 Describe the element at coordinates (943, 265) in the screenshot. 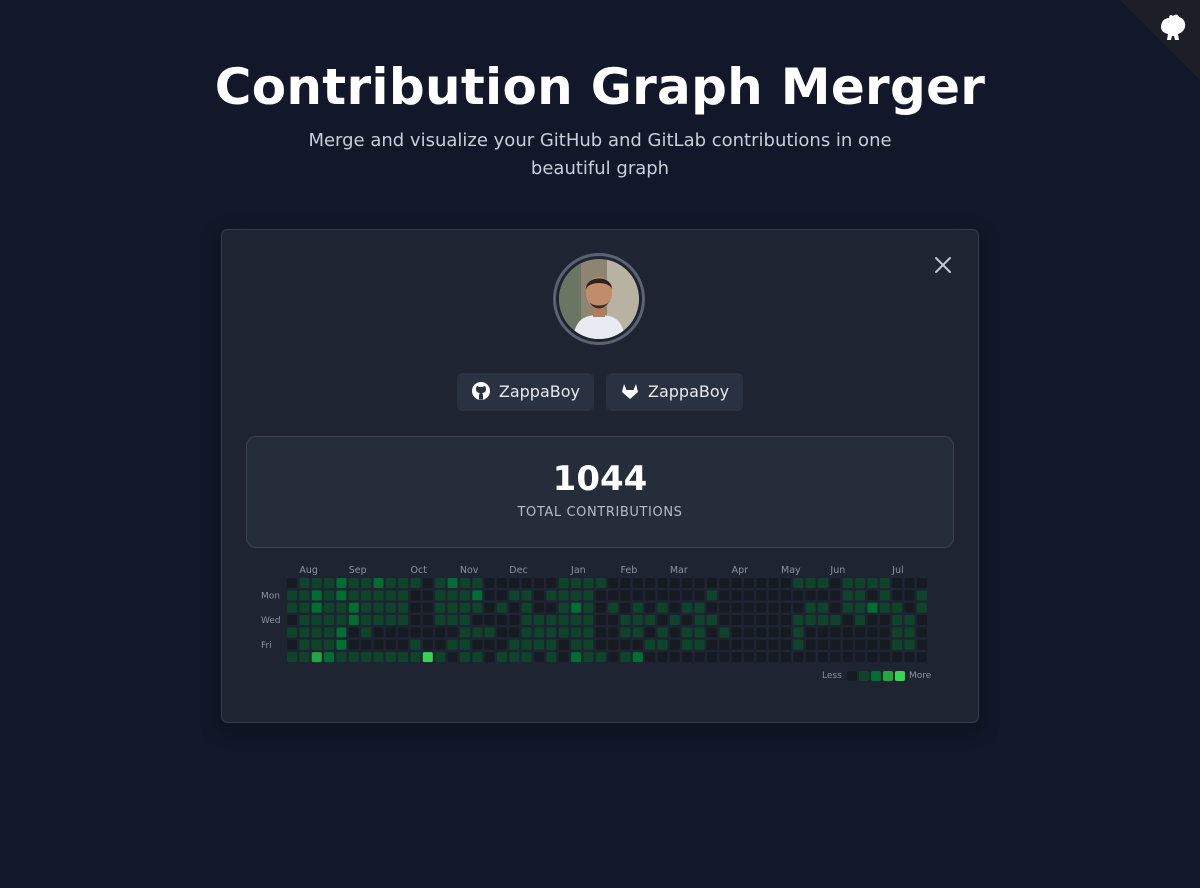

I see `close-icon` at that location.